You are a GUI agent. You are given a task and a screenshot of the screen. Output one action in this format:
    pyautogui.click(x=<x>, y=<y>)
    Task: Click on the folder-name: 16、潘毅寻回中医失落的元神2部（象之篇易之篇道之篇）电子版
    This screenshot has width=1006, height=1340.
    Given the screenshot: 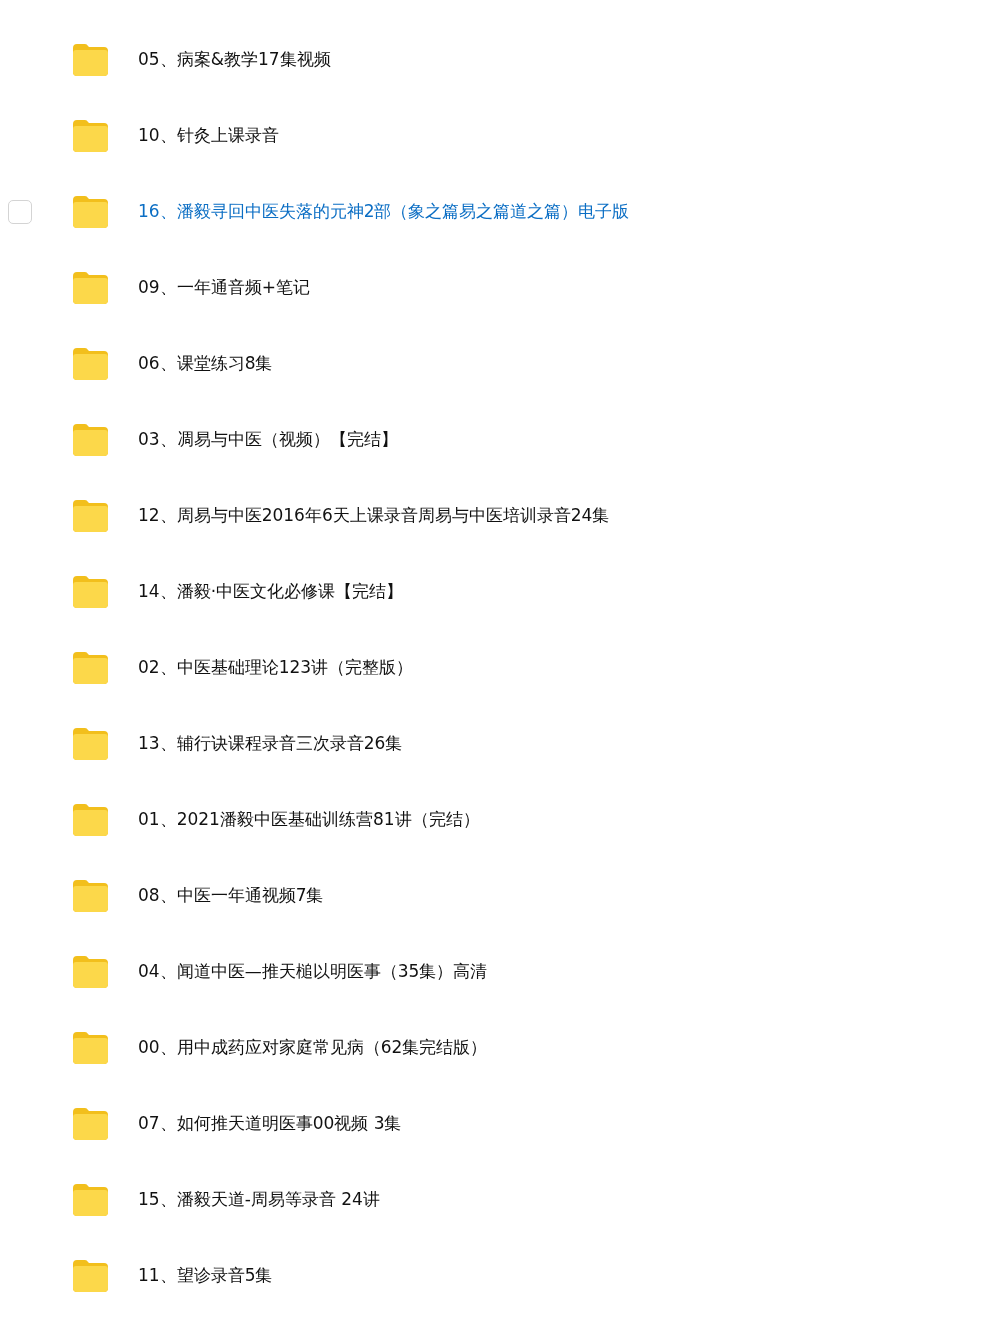 What is the action you would take?
    pyautogui.click(x=384, y=212)
    